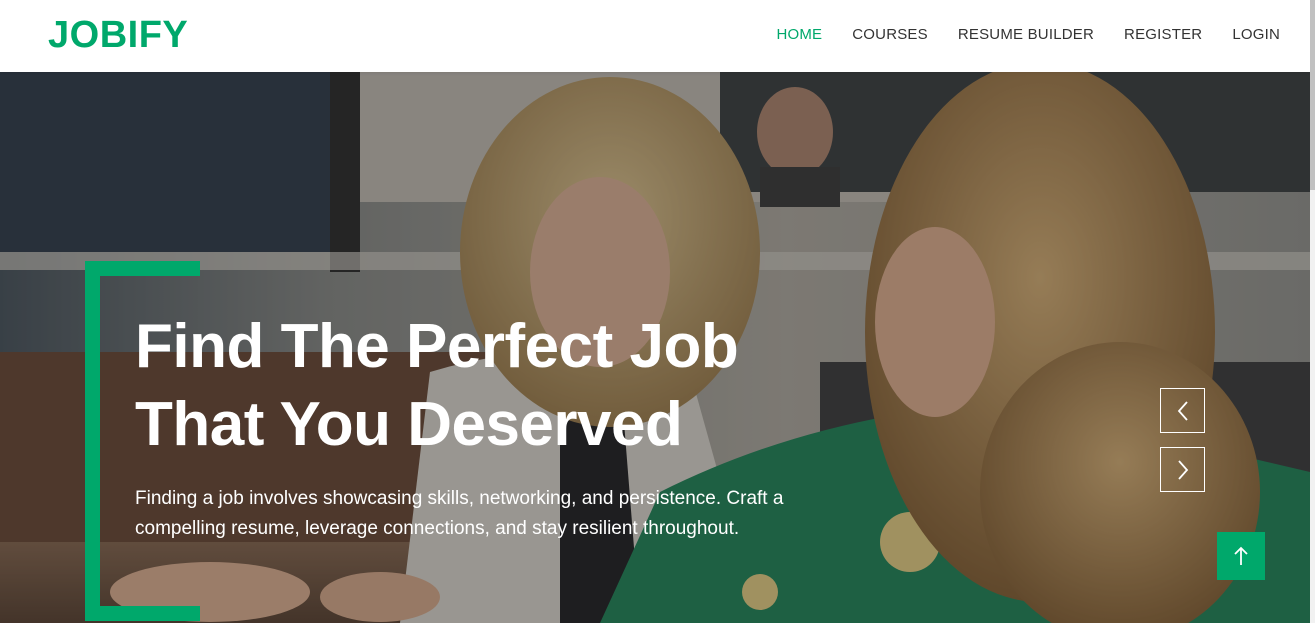 The width and height of the screenshot is (1315, 623). What do you see at coordinates (1312, 311) in the screenshot?
I see `page-scrollbar` at bounding box center [1312, 311].